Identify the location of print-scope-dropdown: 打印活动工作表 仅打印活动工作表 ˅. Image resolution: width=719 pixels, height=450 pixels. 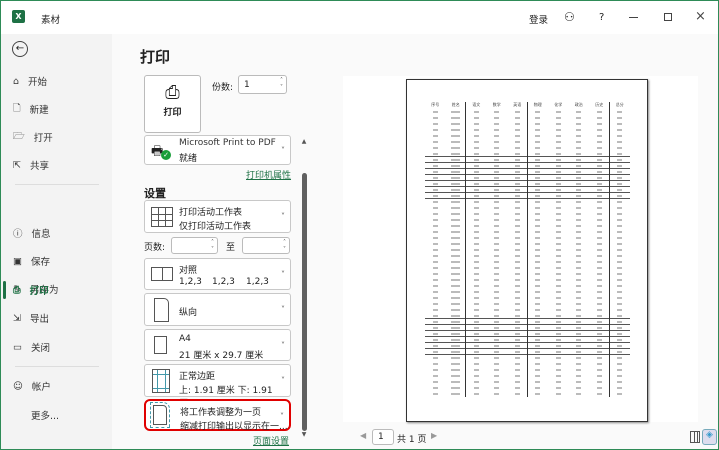
(217, 216).